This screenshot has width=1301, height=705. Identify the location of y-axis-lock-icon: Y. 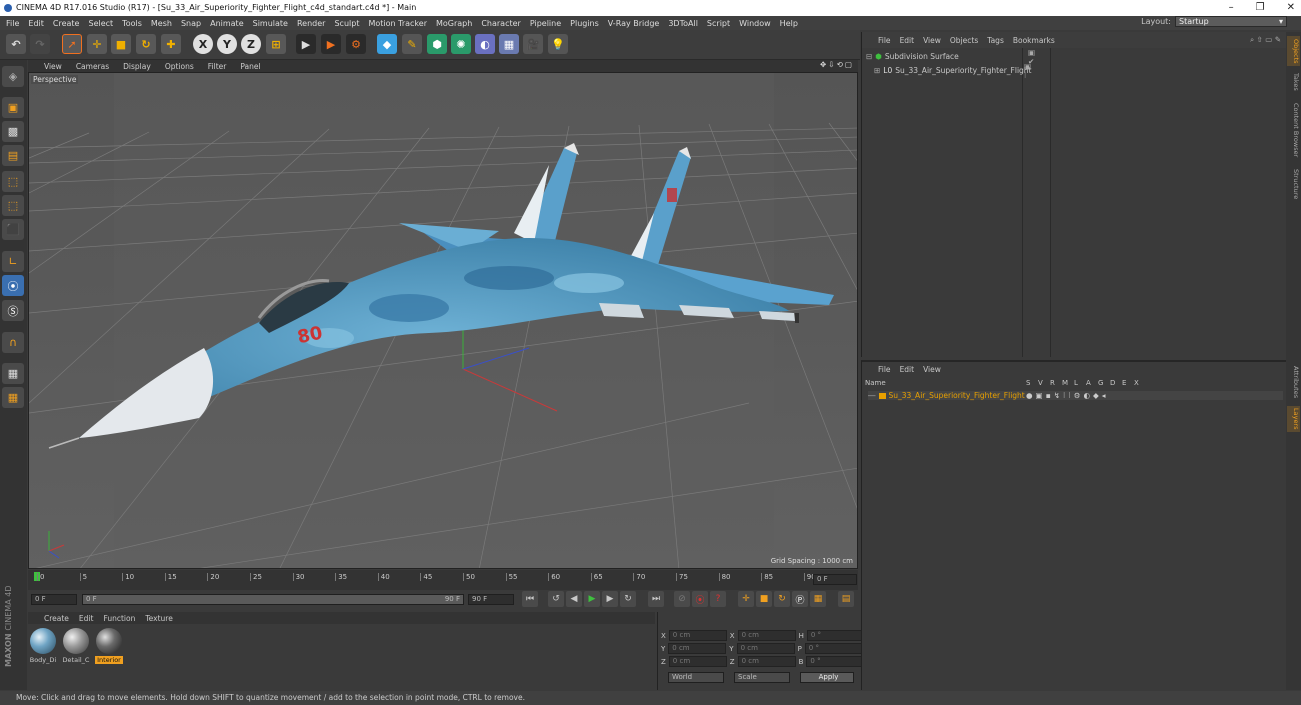
(227, 44).